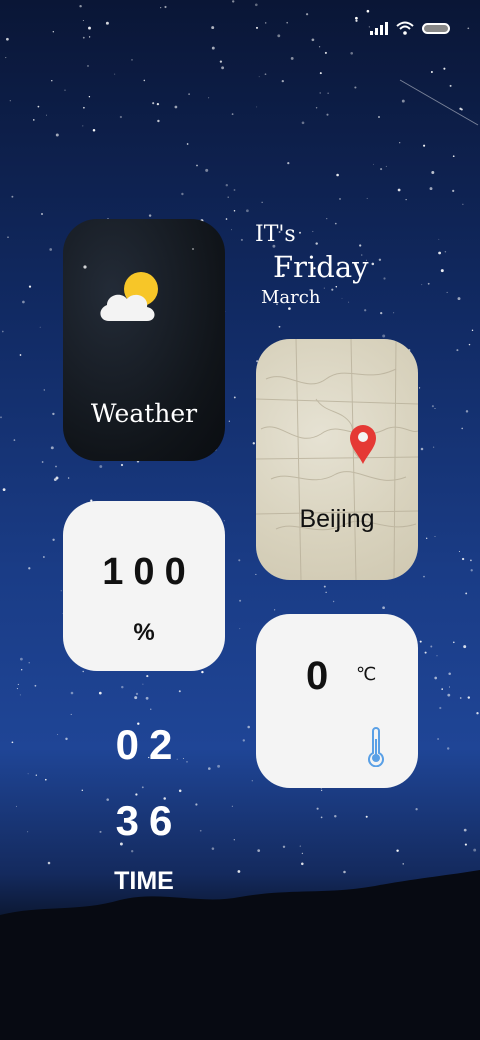  I want to click on month-name: March, so click(291, 297).